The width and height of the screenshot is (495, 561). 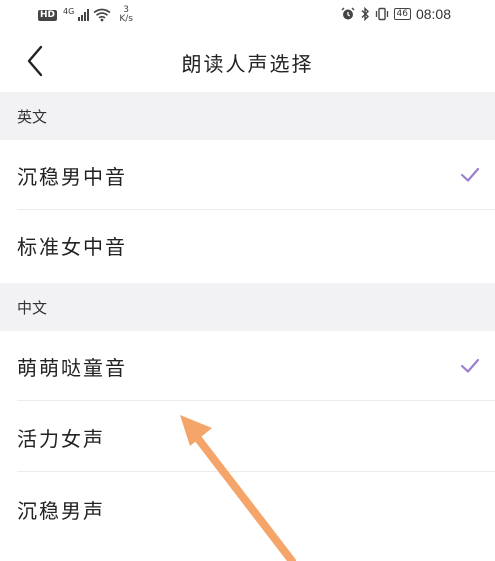 What do you see at coordinates (402, 14) in the screenshot?
I see `battery-icon: 46` at bounding box center [402, 14].